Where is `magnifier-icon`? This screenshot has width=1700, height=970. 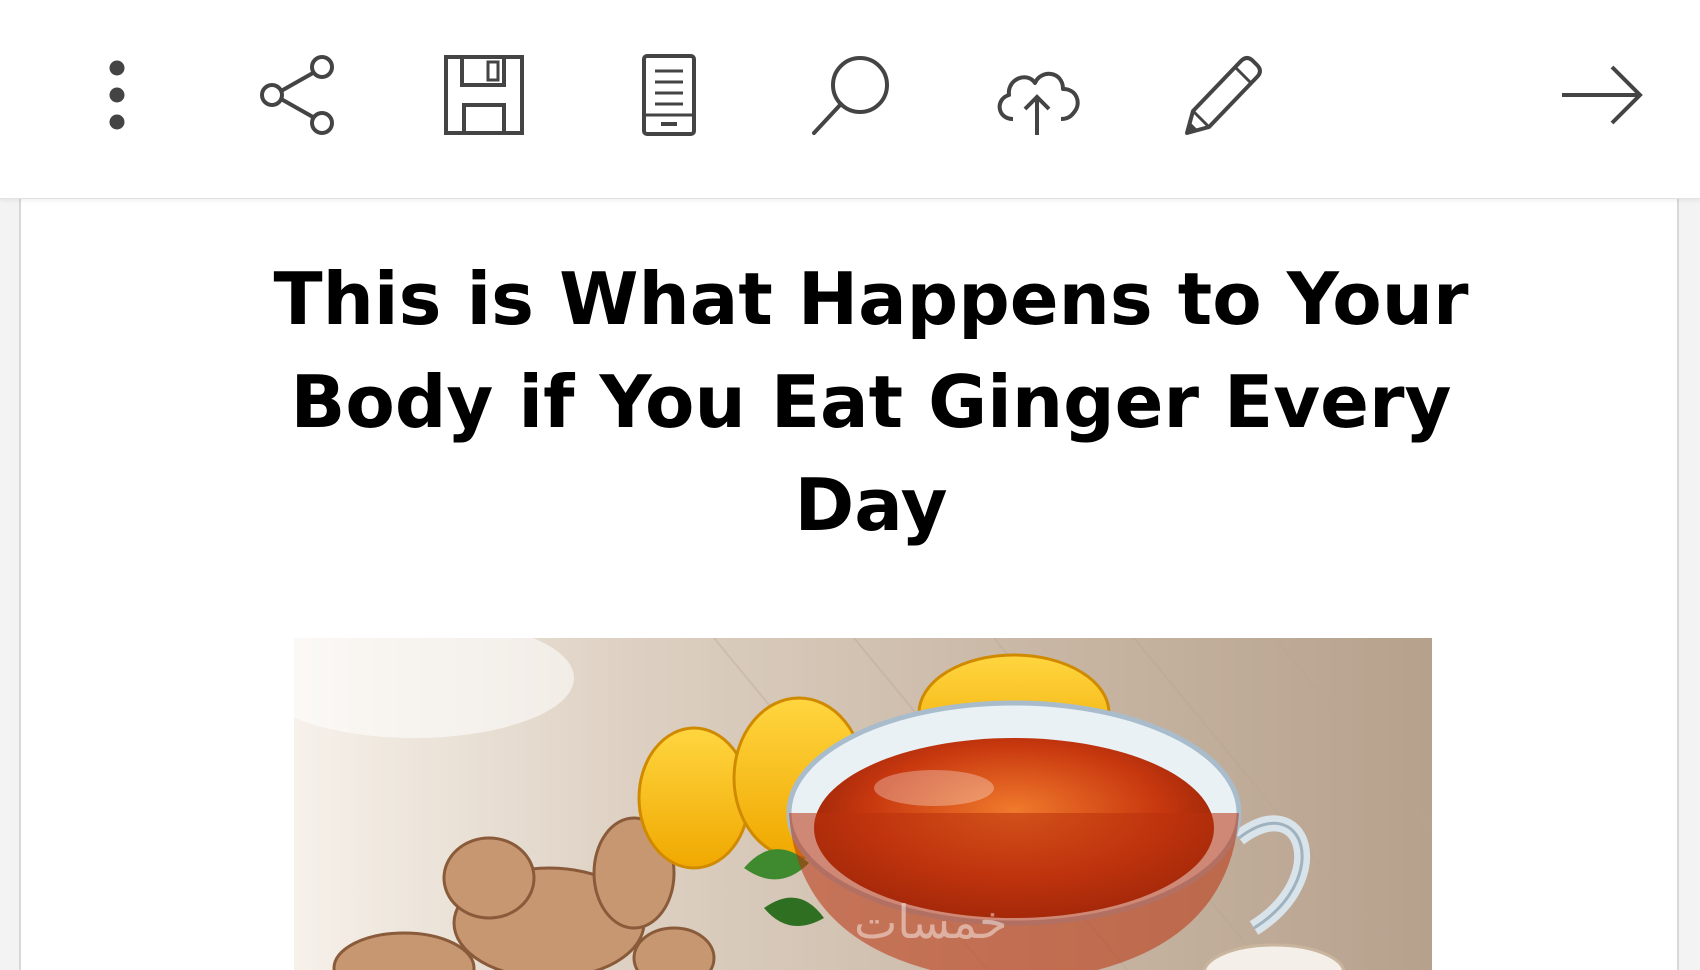
magnifier-icon is located at coordinates (850, 95).